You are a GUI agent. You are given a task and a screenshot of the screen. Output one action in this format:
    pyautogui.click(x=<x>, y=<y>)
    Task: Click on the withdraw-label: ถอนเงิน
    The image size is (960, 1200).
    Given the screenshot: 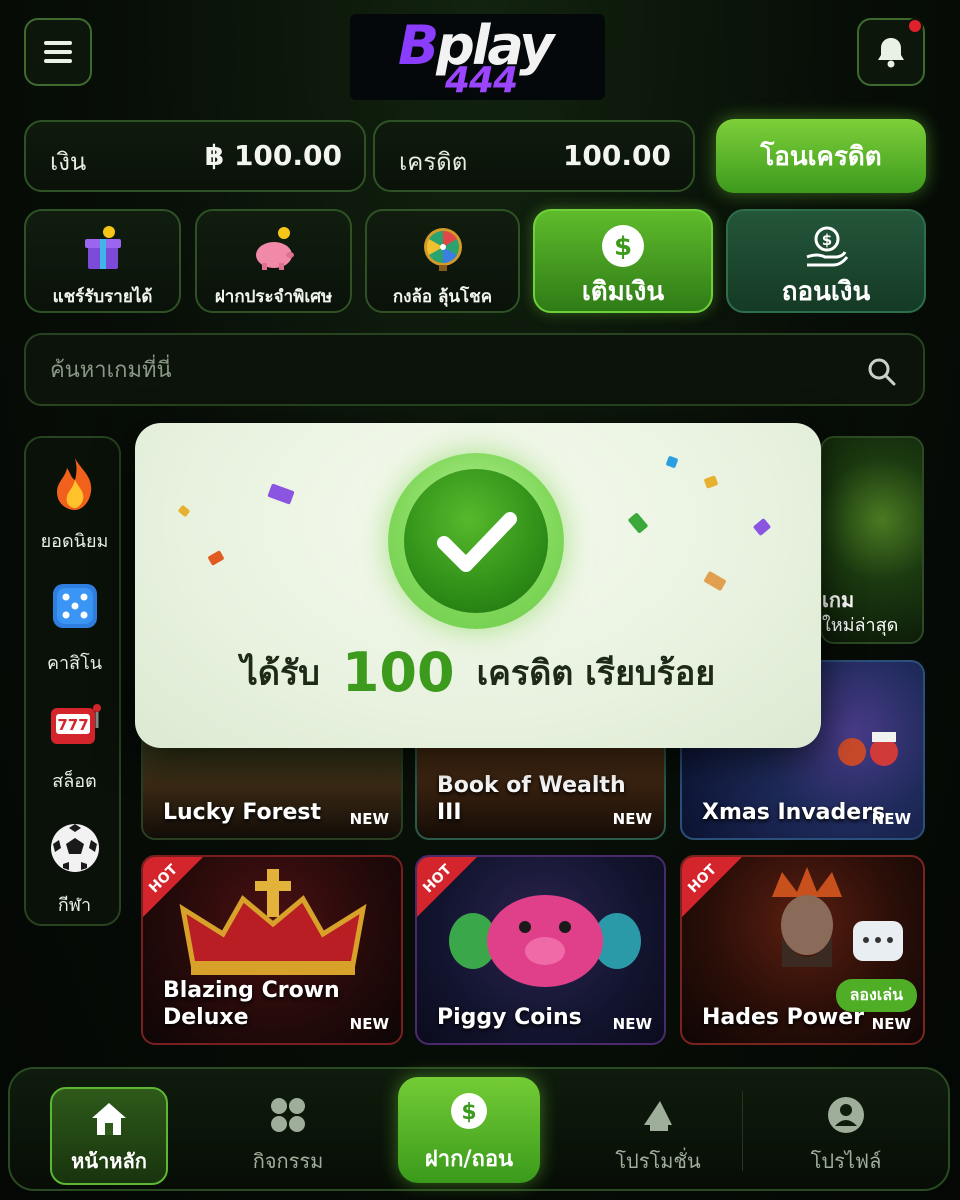 What is the action you would take?
    pyautogui.click(x=826, y=292)
    